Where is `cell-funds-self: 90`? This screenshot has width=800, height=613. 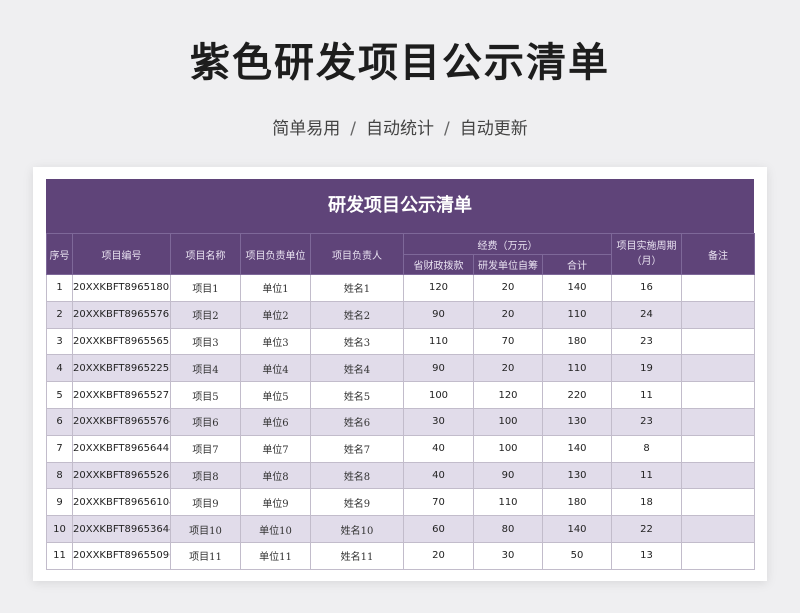 cell-funds-self: 90 is located at coordinates (508, 475).